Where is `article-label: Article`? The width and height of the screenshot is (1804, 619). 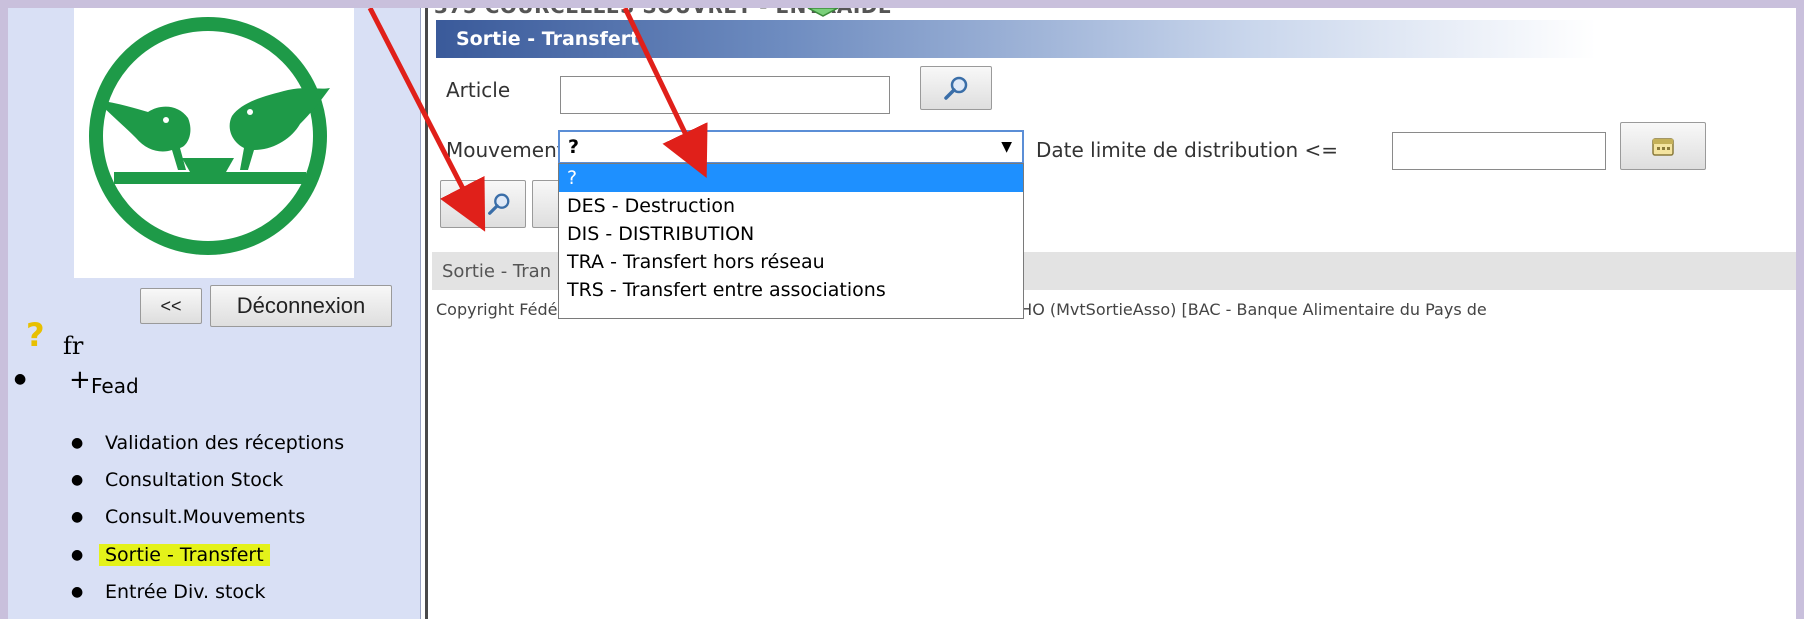 article-label: Article is located at coordinates (478, 90).